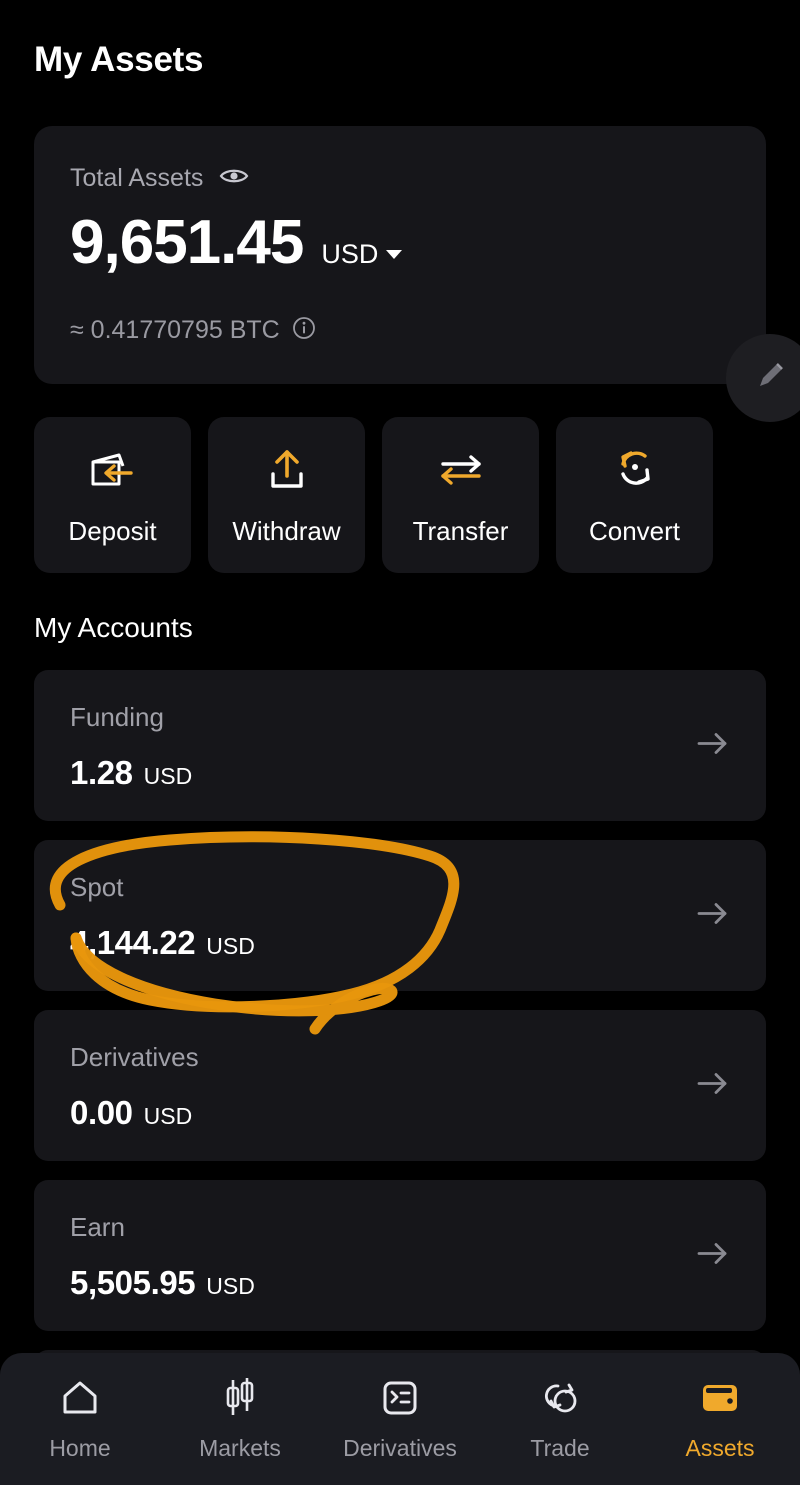 The image size is (800, 1485). Describe the element at coordinates (240, 1398) in the screenshot. I see `candlestick-icon` at that location.